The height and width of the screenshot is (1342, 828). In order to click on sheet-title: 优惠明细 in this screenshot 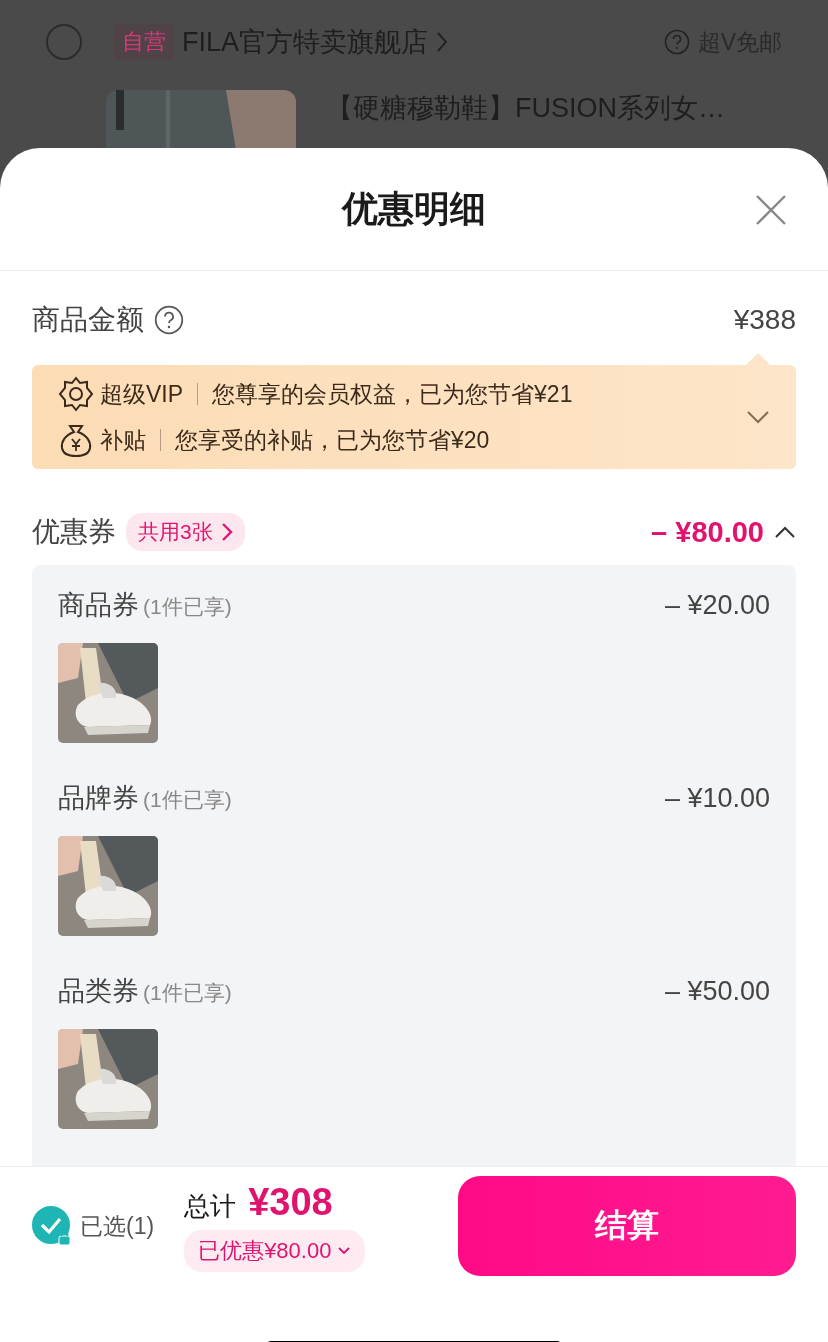, I will do `click(414, 208)`.